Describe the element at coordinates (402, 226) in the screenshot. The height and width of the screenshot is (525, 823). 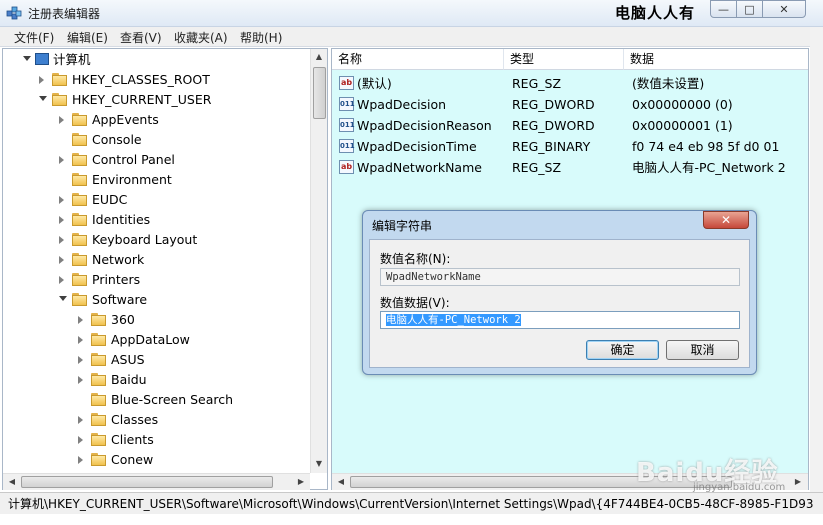
I see `dialog-title: 编辑字符串` at that location.